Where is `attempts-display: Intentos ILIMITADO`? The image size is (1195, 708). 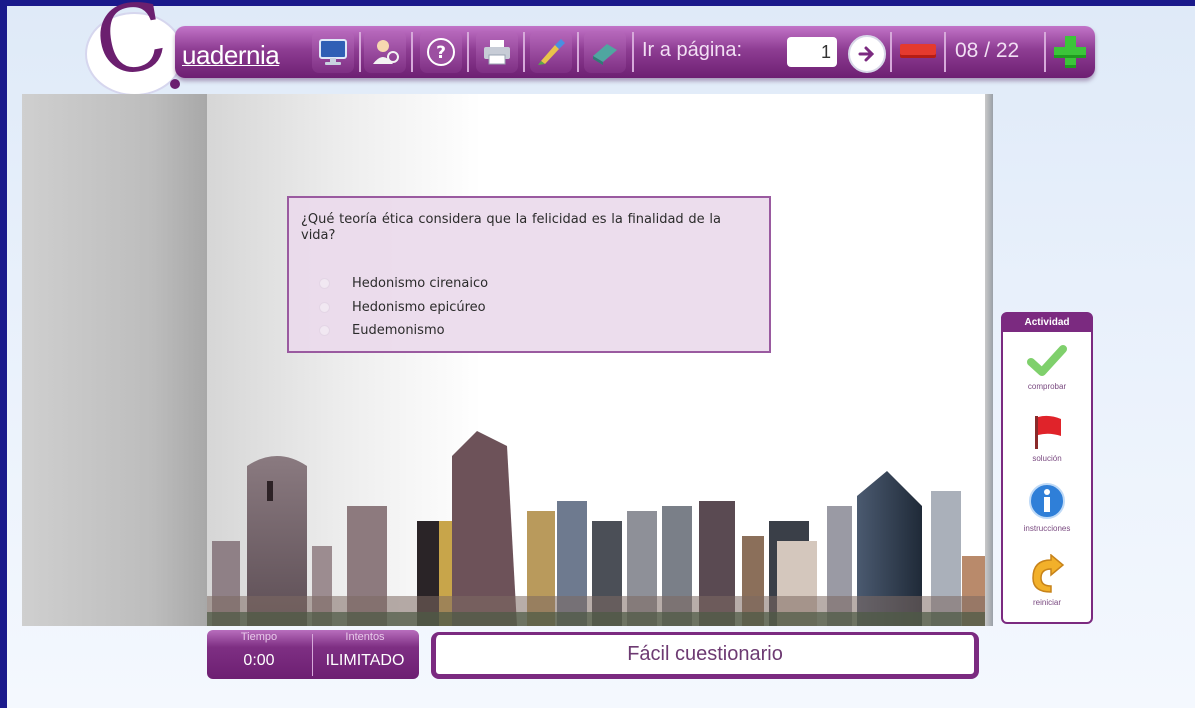
attempts-display: Intentos ILIMITADO is located at coordinates (365, 654).